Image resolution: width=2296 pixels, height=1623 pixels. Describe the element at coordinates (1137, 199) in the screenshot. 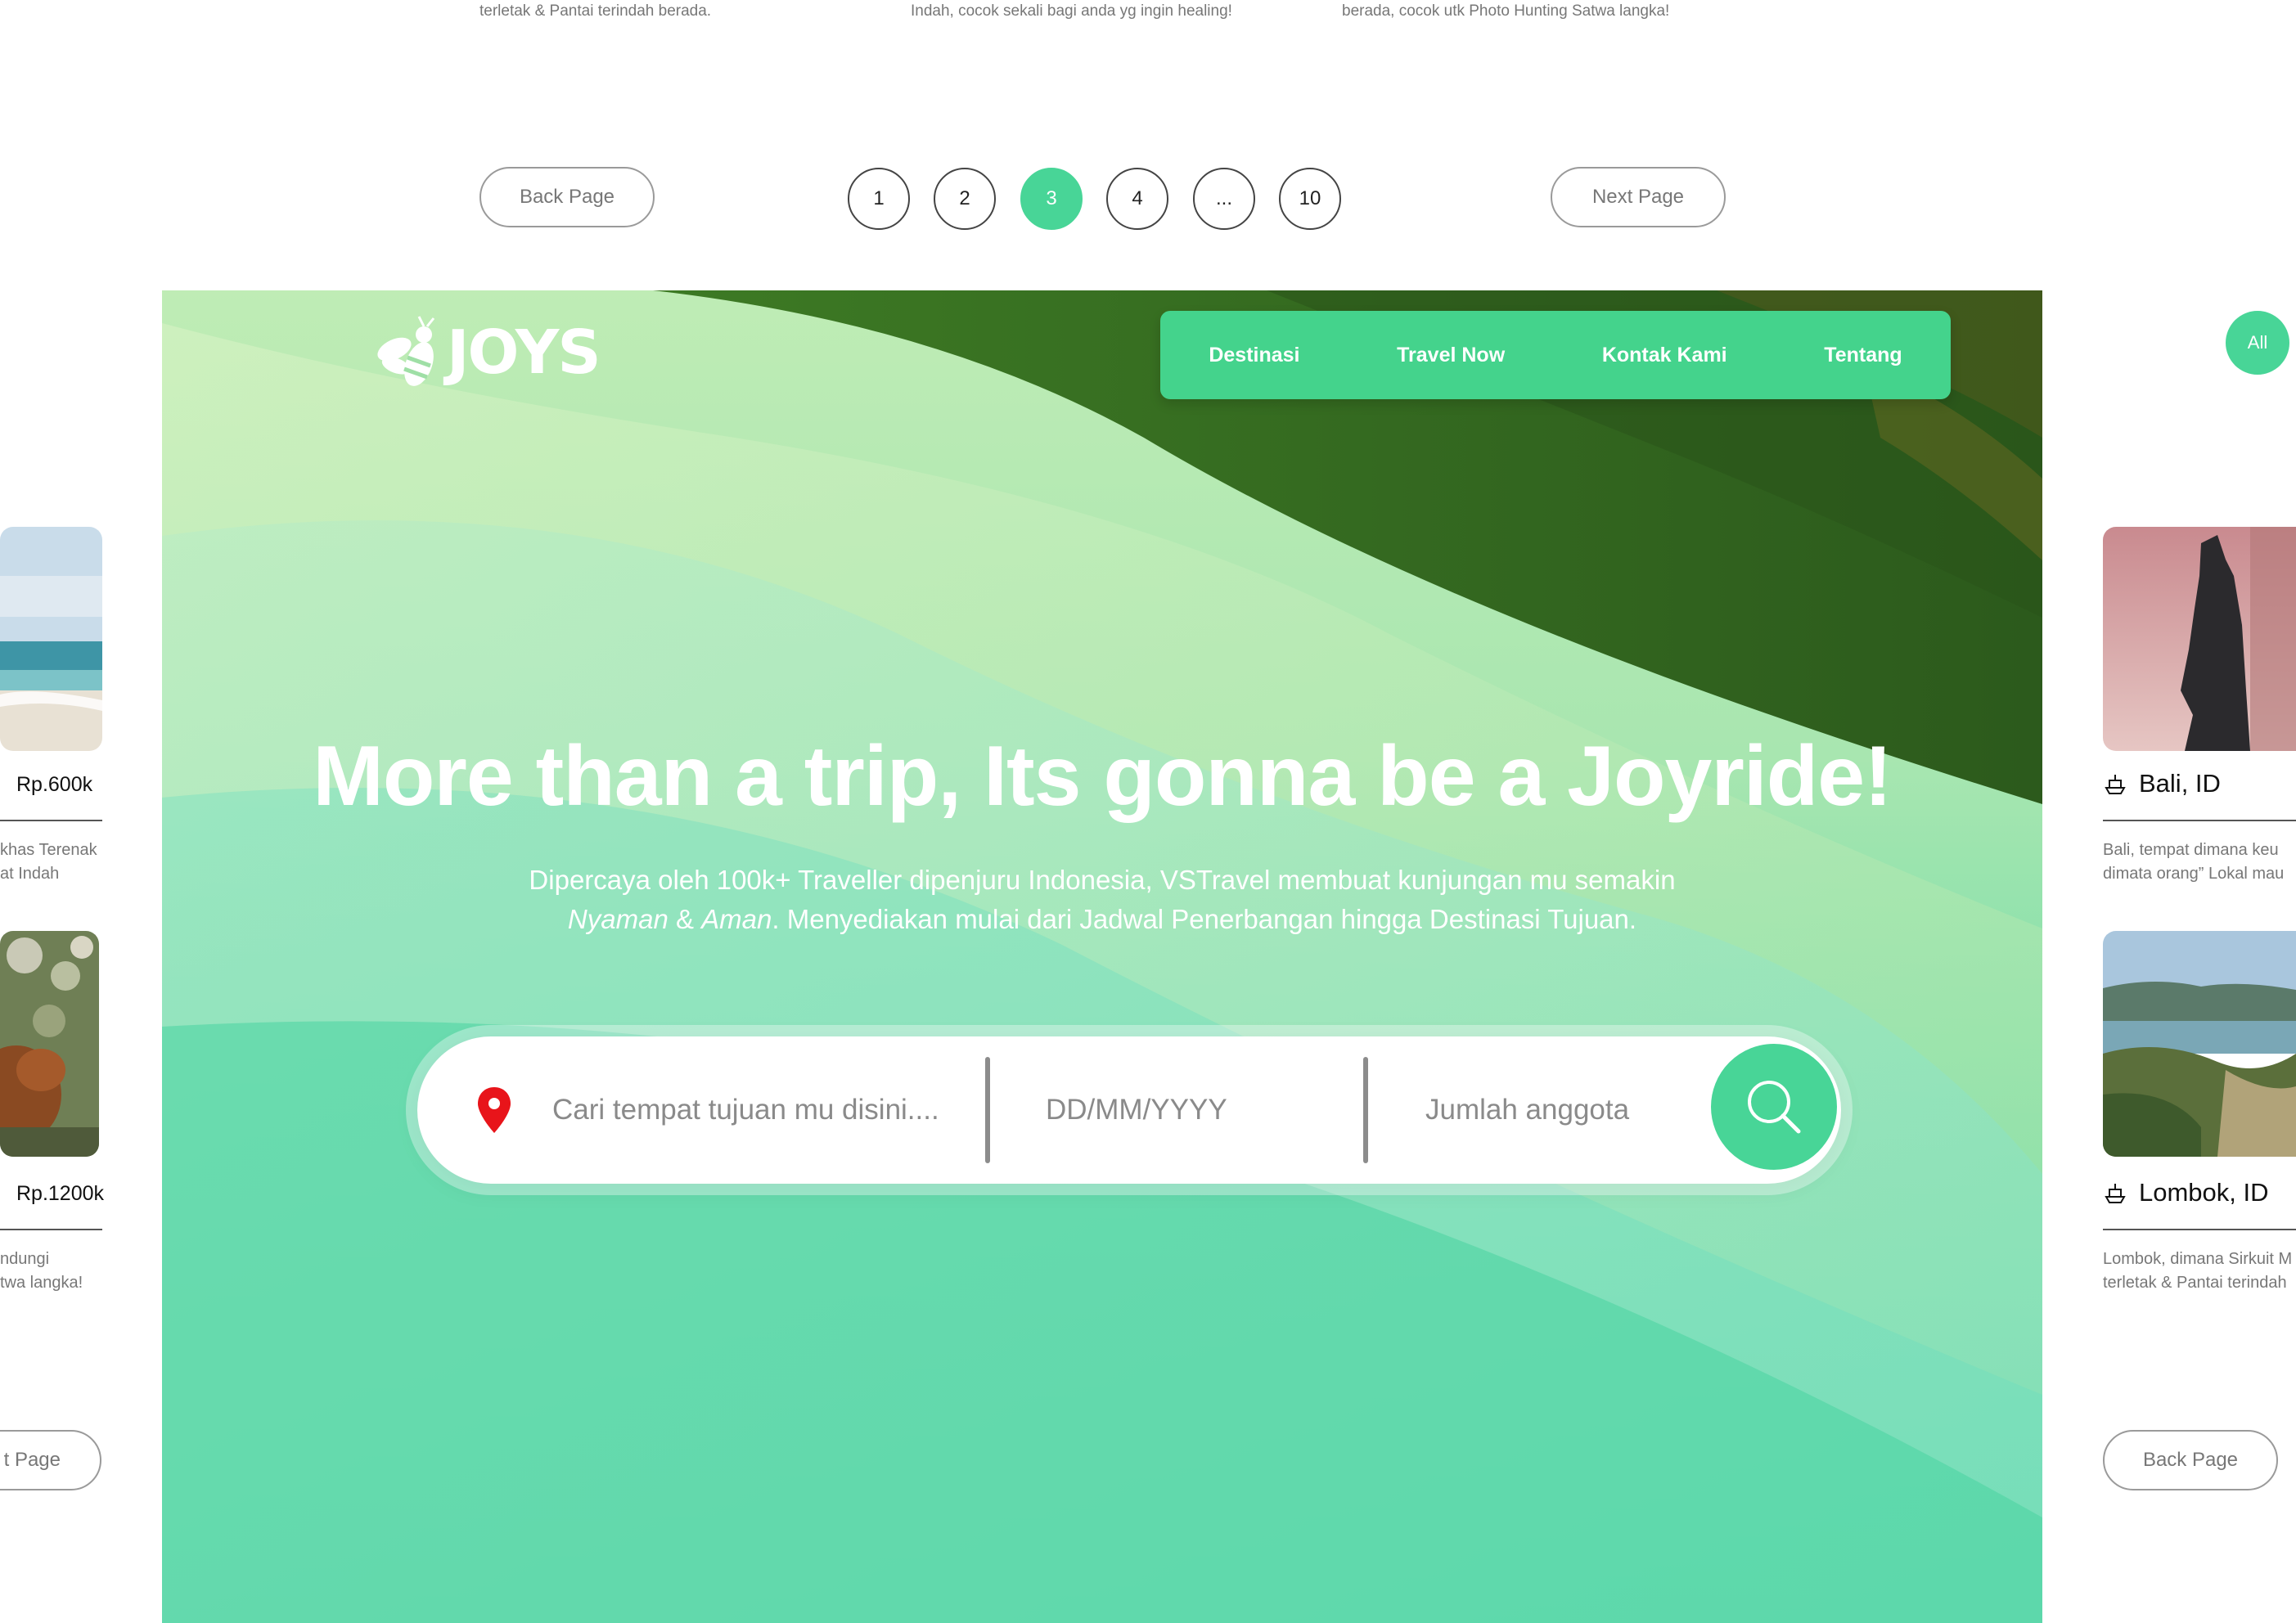

I see `page-4-button: 4` at that location.